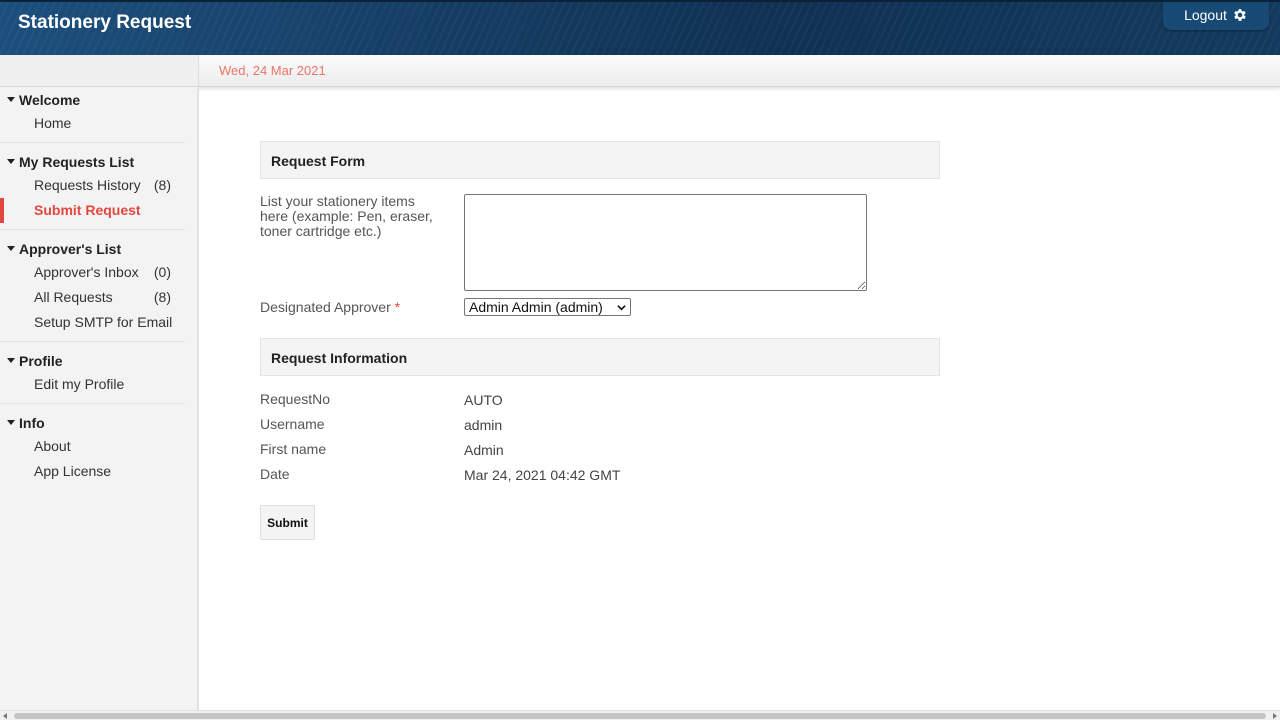 The width and height of the screenshot is (1280, 720). I want to click on horizontal-scrollbar, so click(640, 715).